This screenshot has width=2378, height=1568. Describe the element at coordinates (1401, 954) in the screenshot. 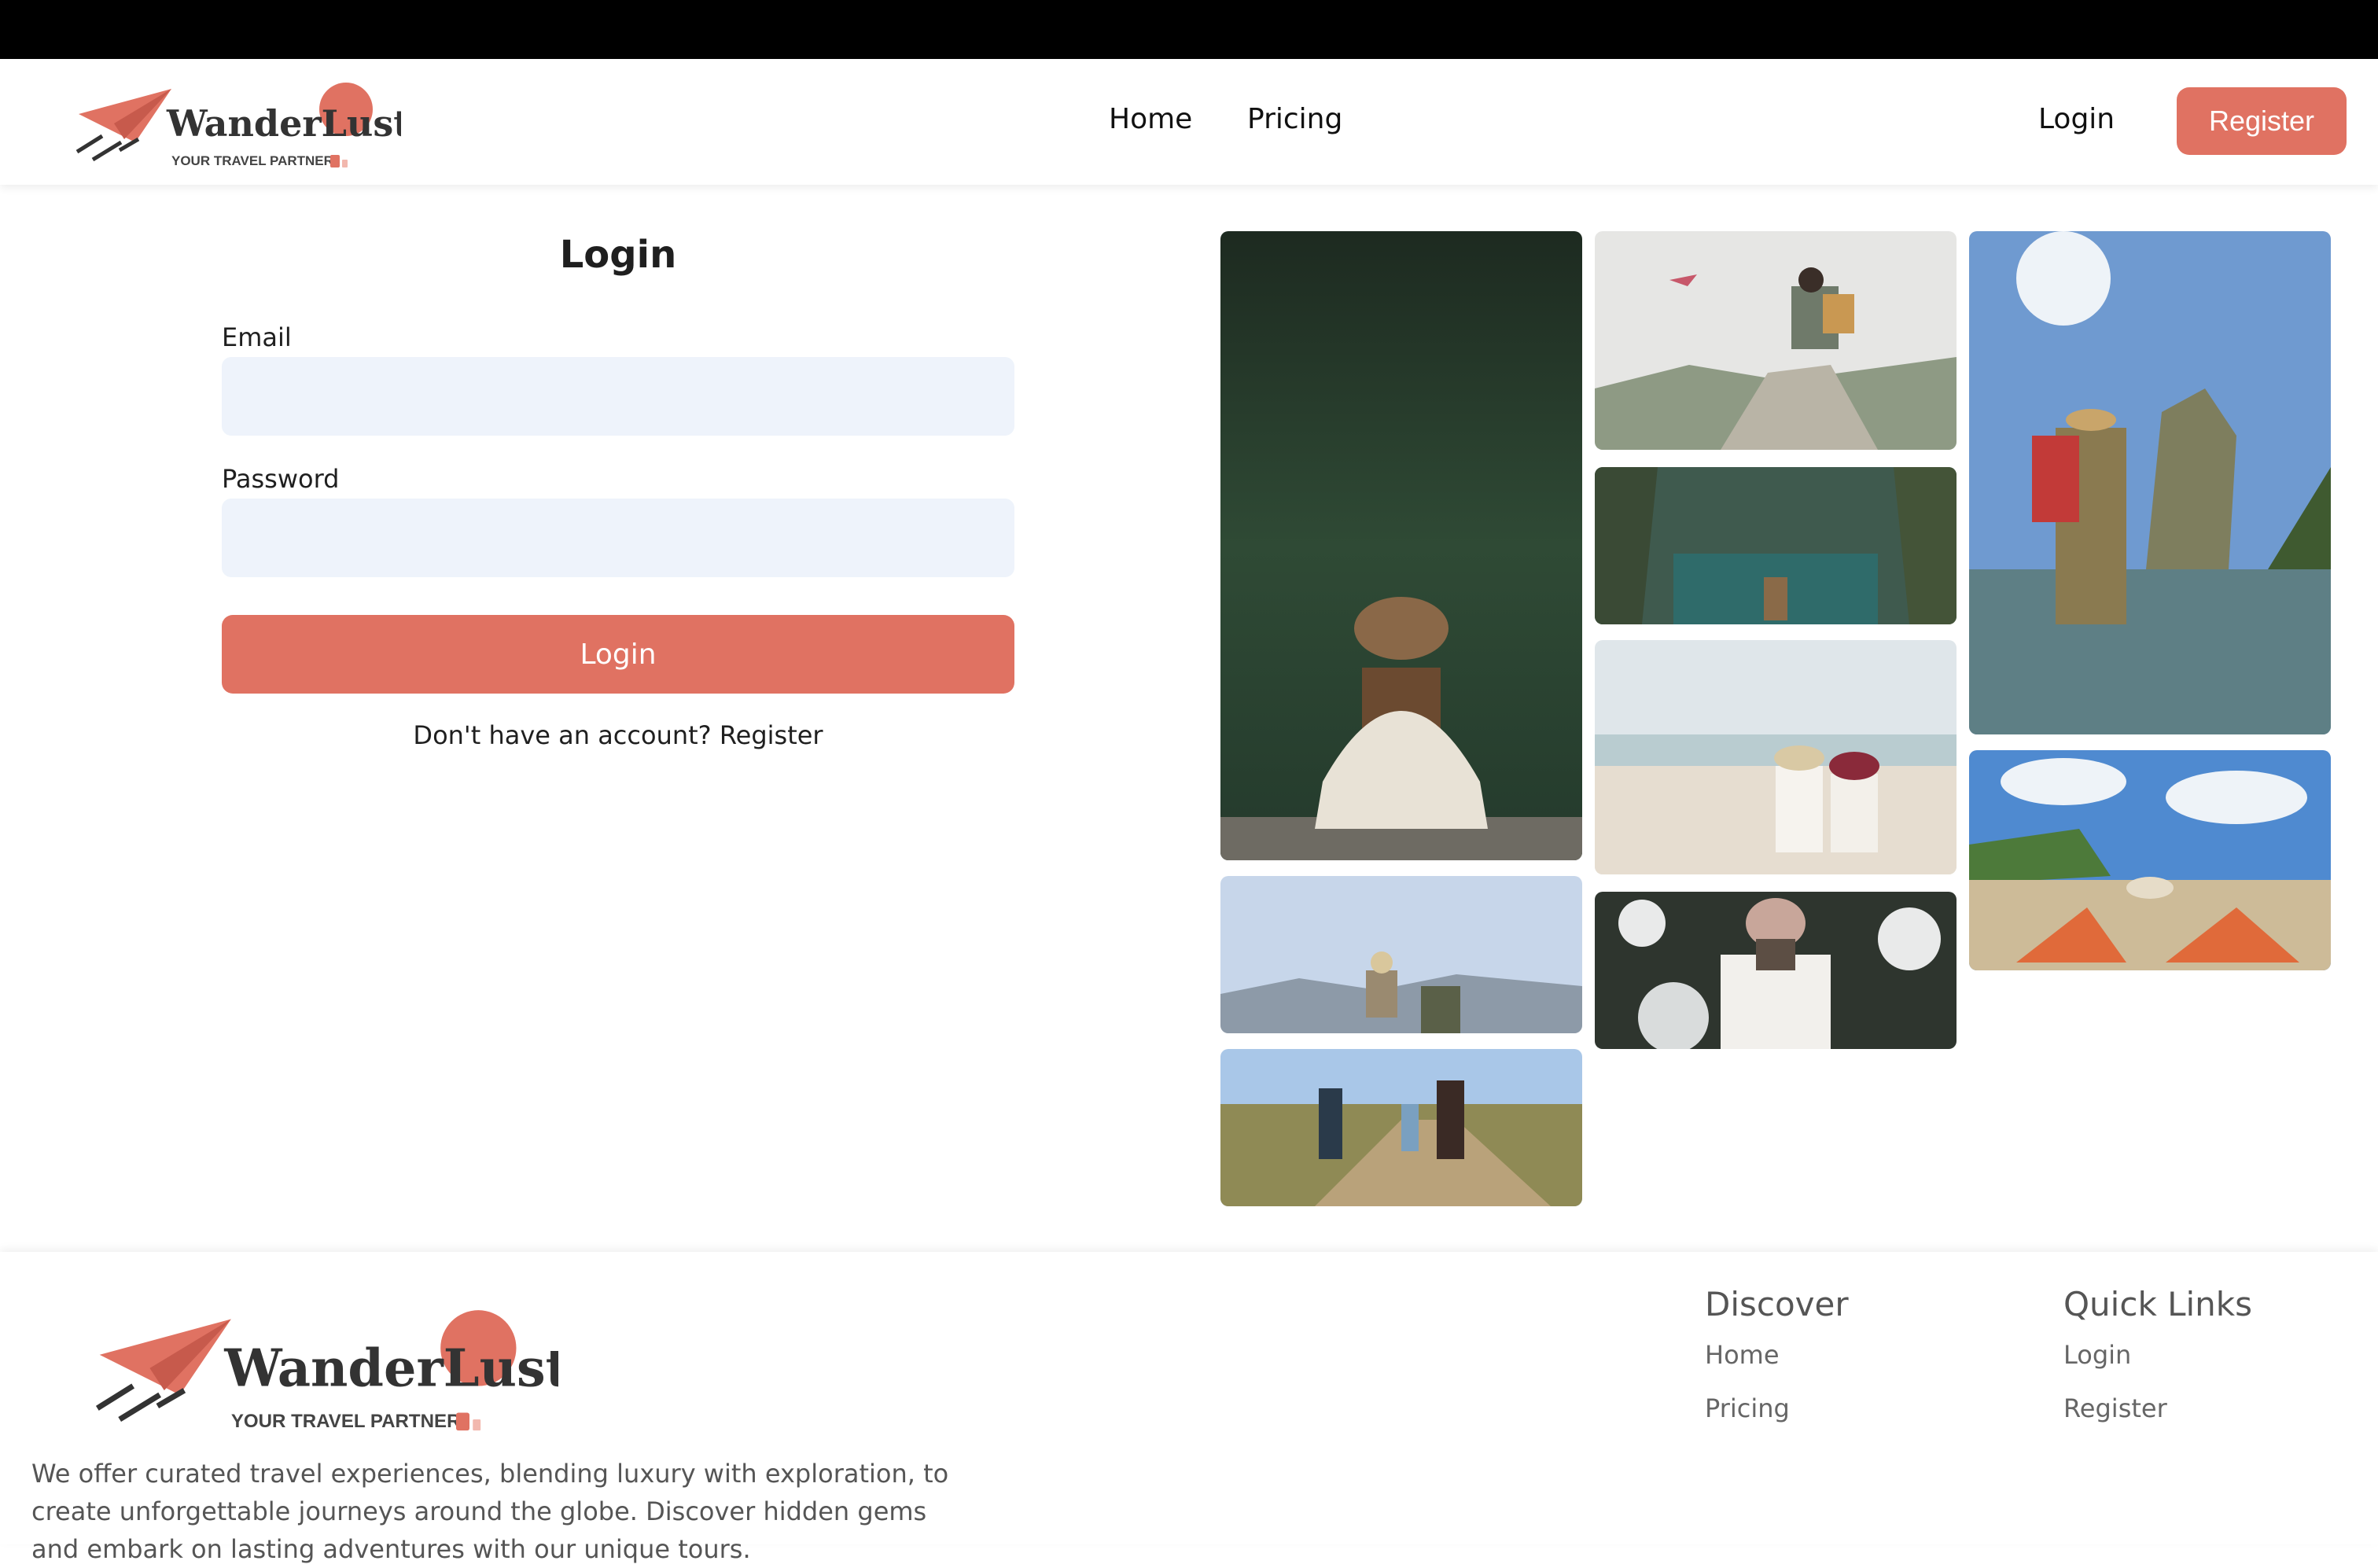

I see `arms-raised-mountain-photo` at that location.